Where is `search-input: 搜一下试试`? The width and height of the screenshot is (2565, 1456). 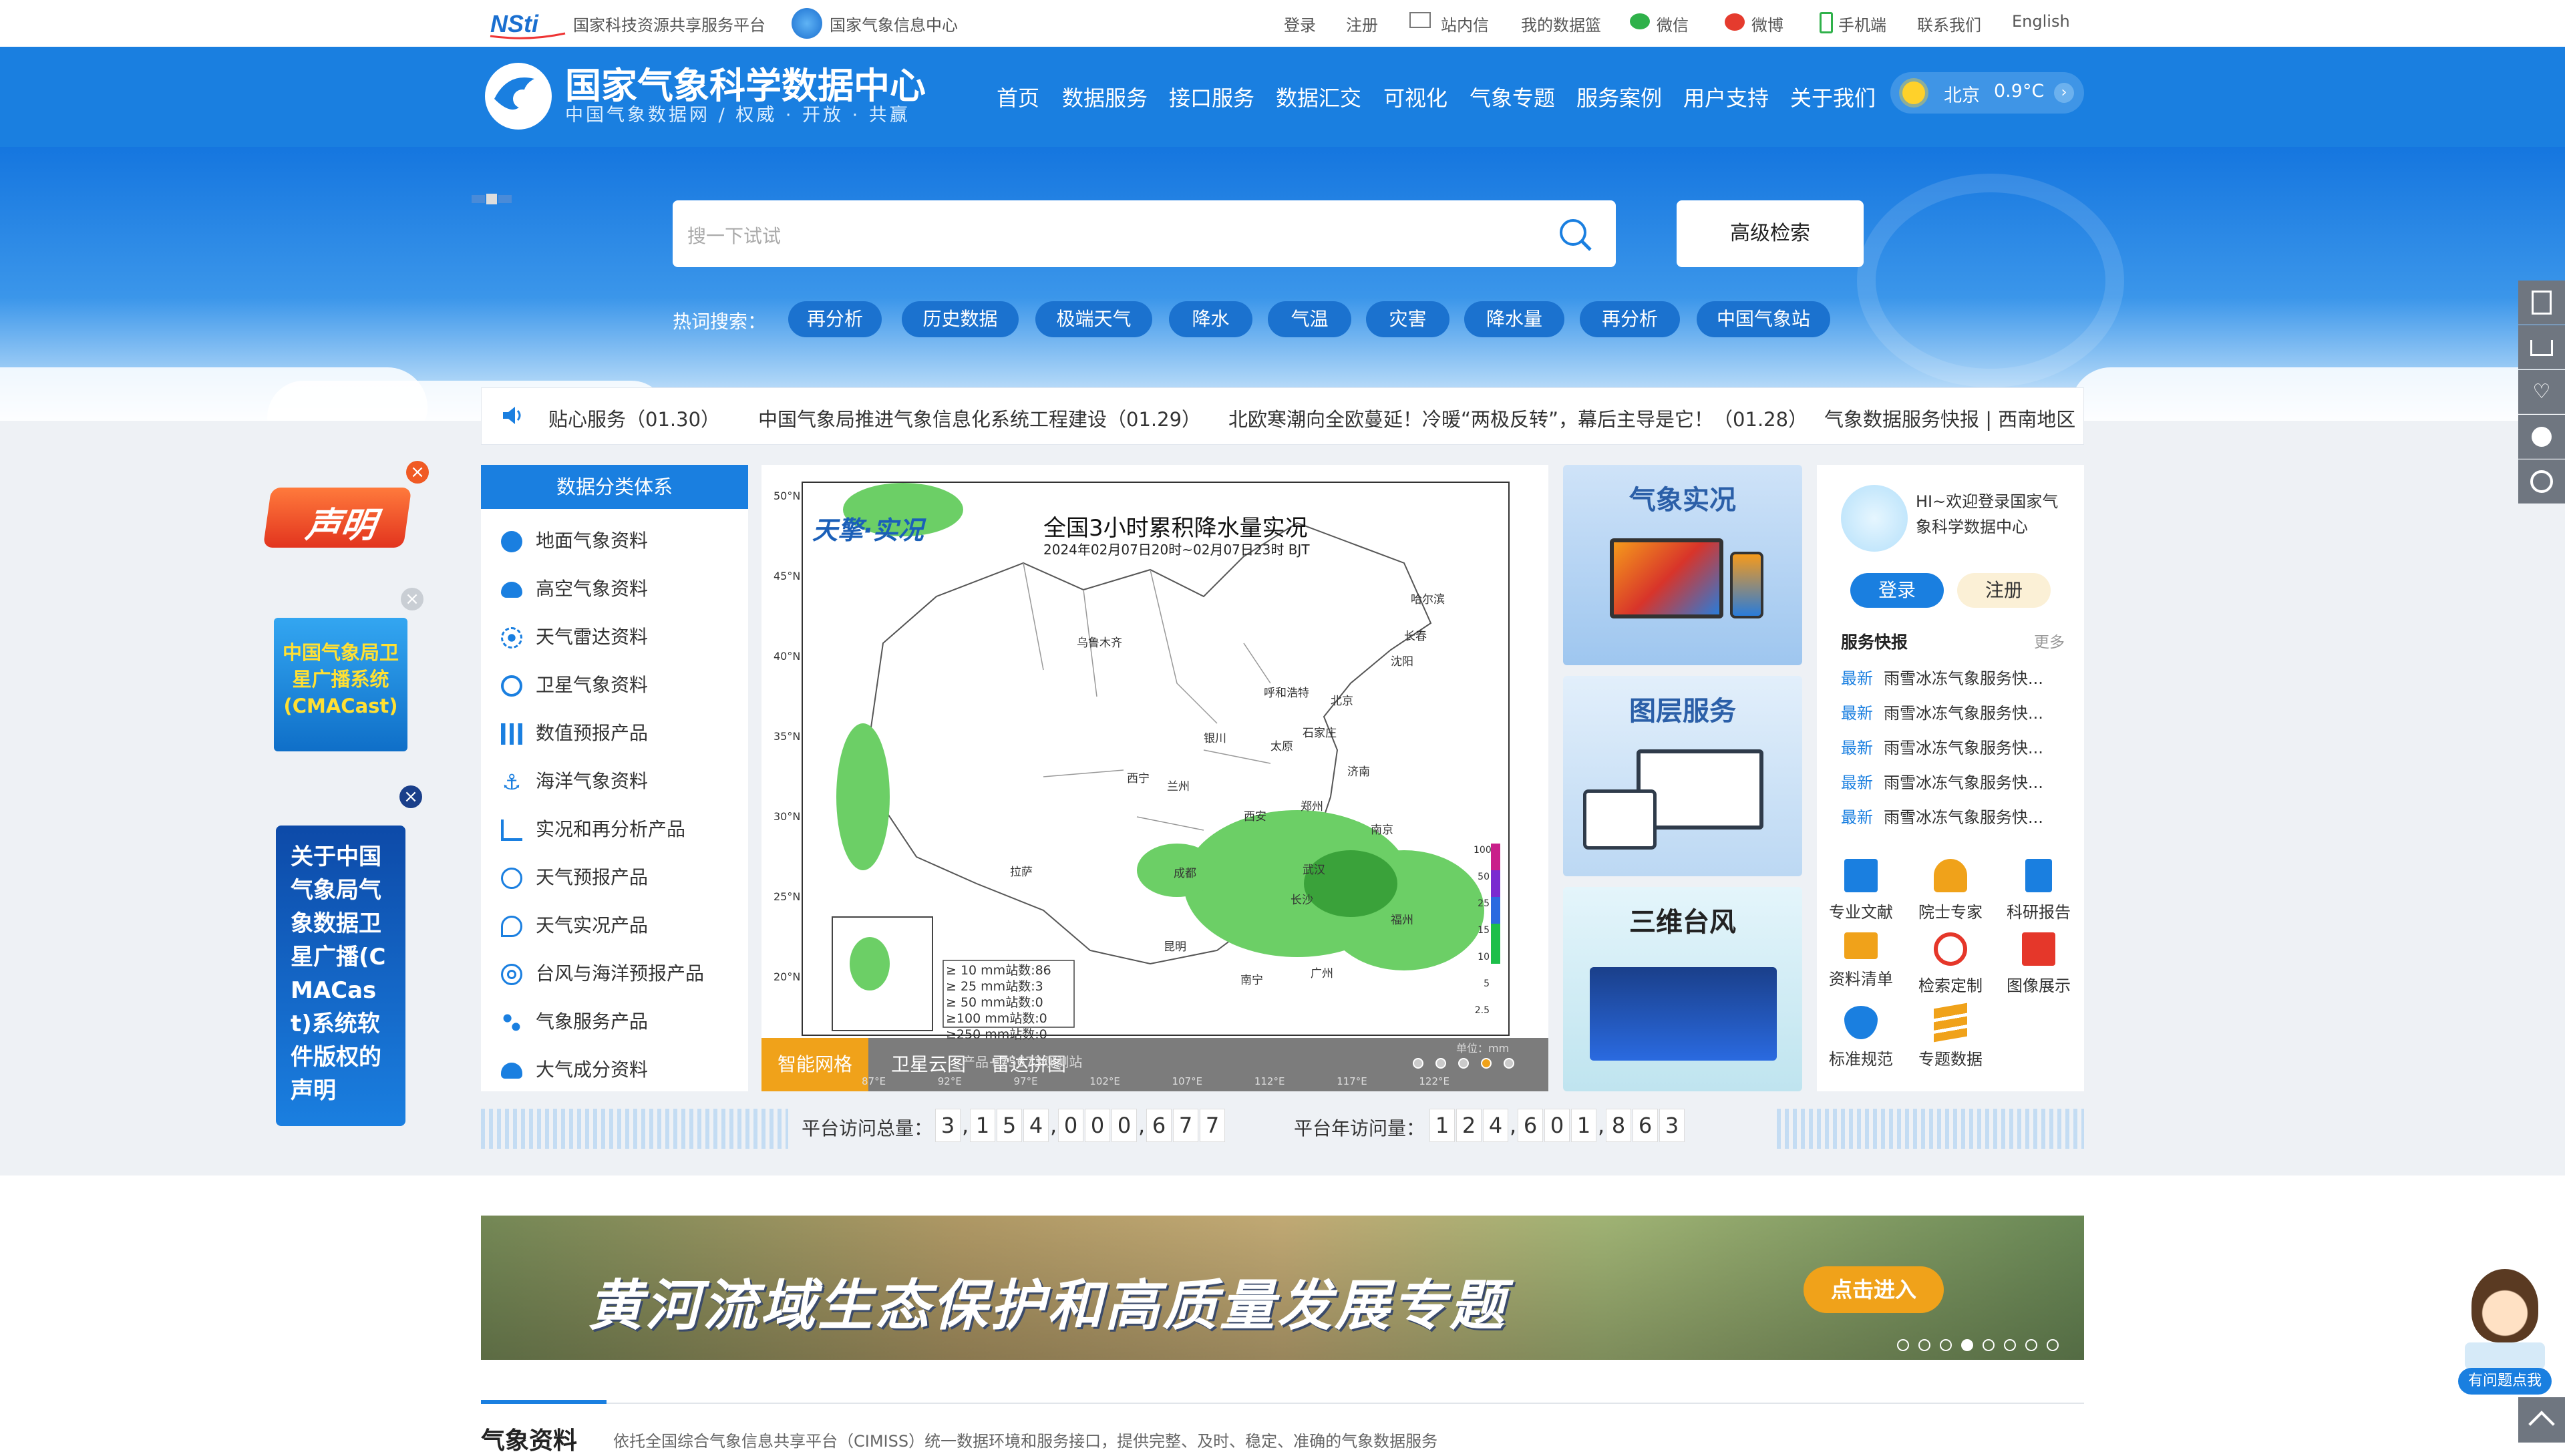
search-input: 搜一下试试 is located at coordinates (1144, 234).